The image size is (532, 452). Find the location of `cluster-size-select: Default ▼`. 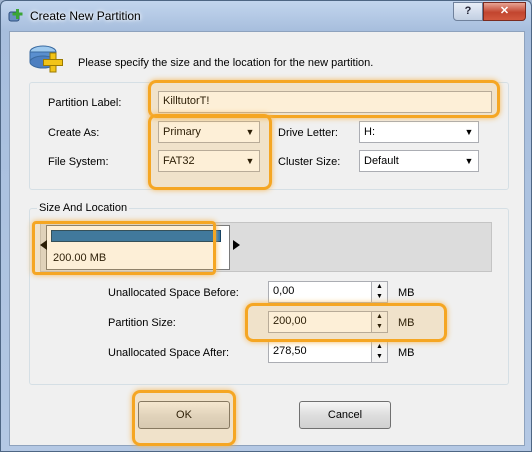

cluster-size-select: Default ▼ is located at coordinates (419, 161).